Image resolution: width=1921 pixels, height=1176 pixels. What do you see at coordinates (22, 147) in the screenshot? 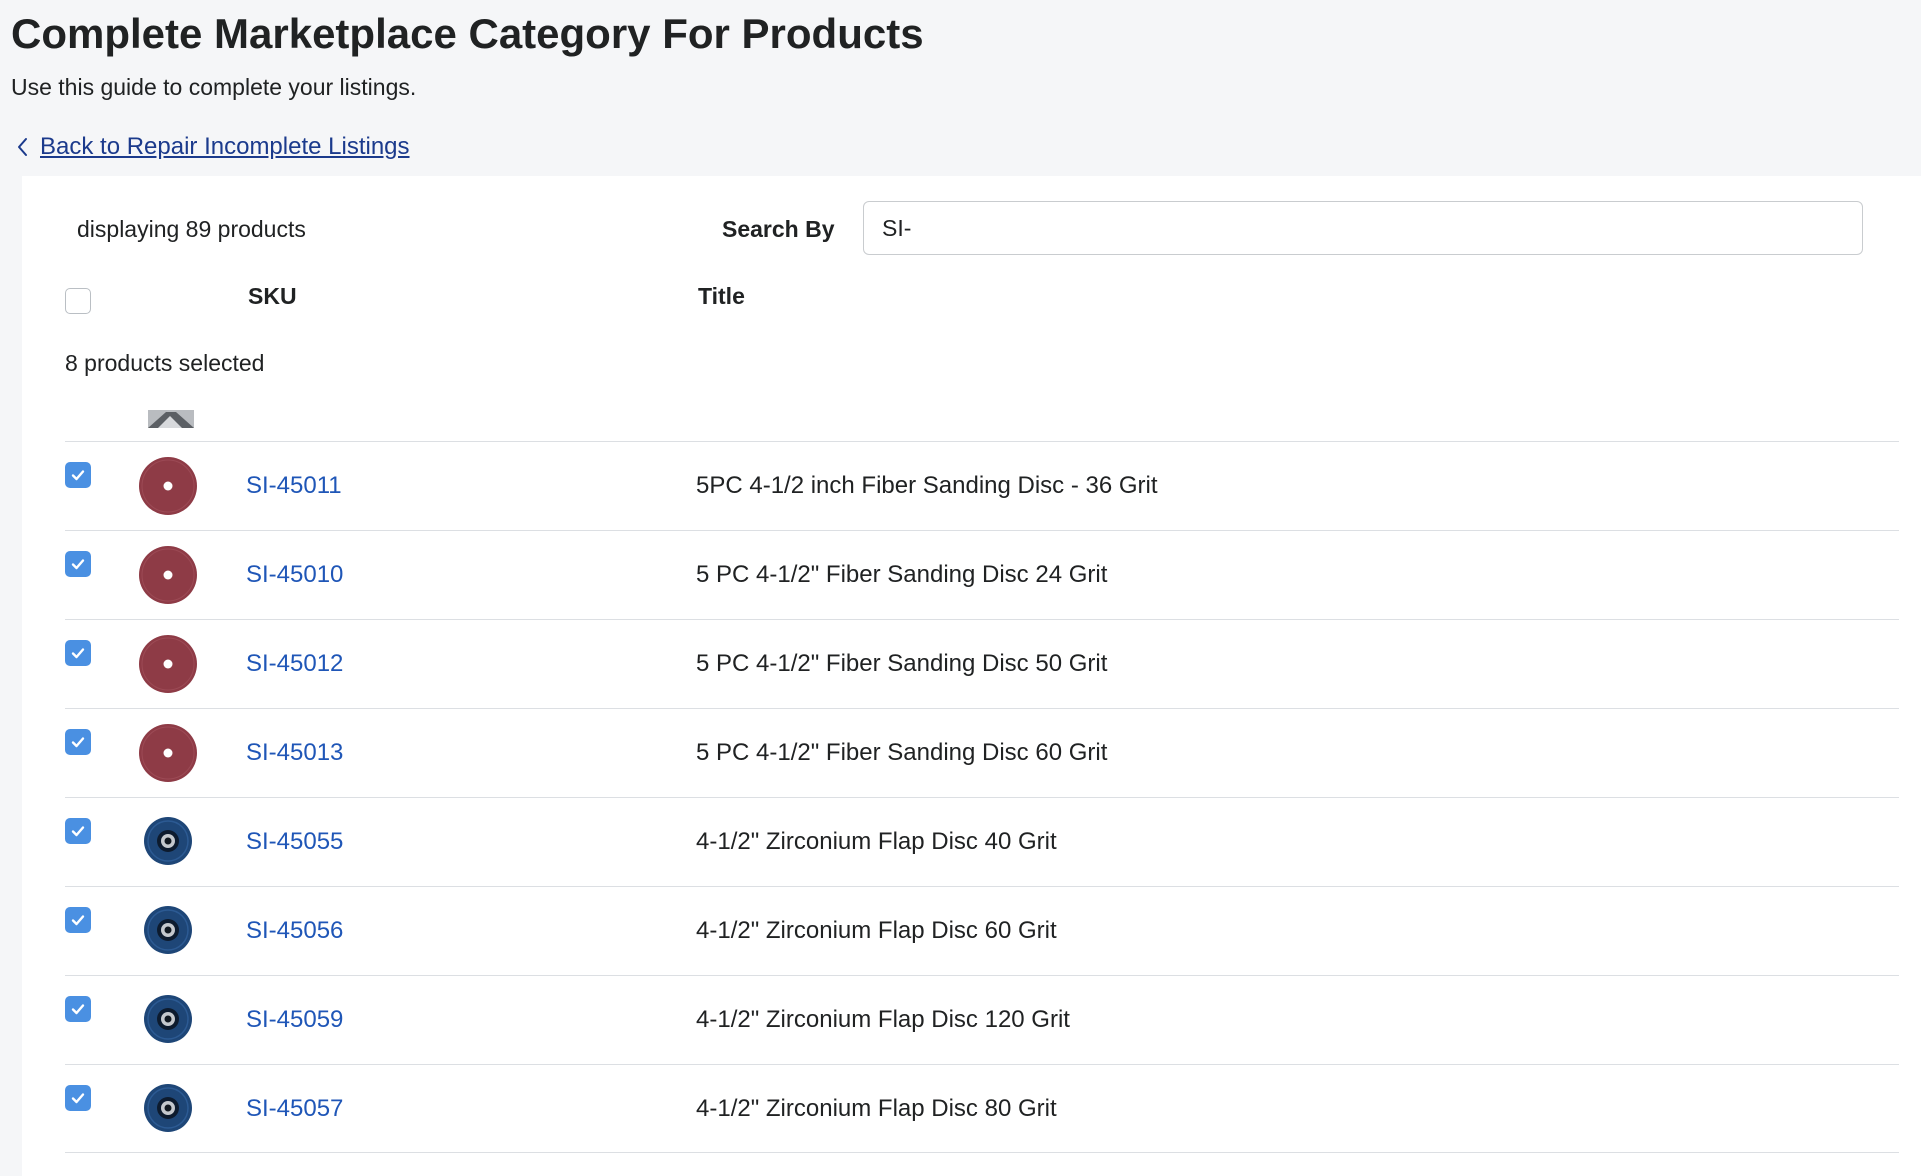
I see `chevron-left-icon` at bounding box center [22, 147].